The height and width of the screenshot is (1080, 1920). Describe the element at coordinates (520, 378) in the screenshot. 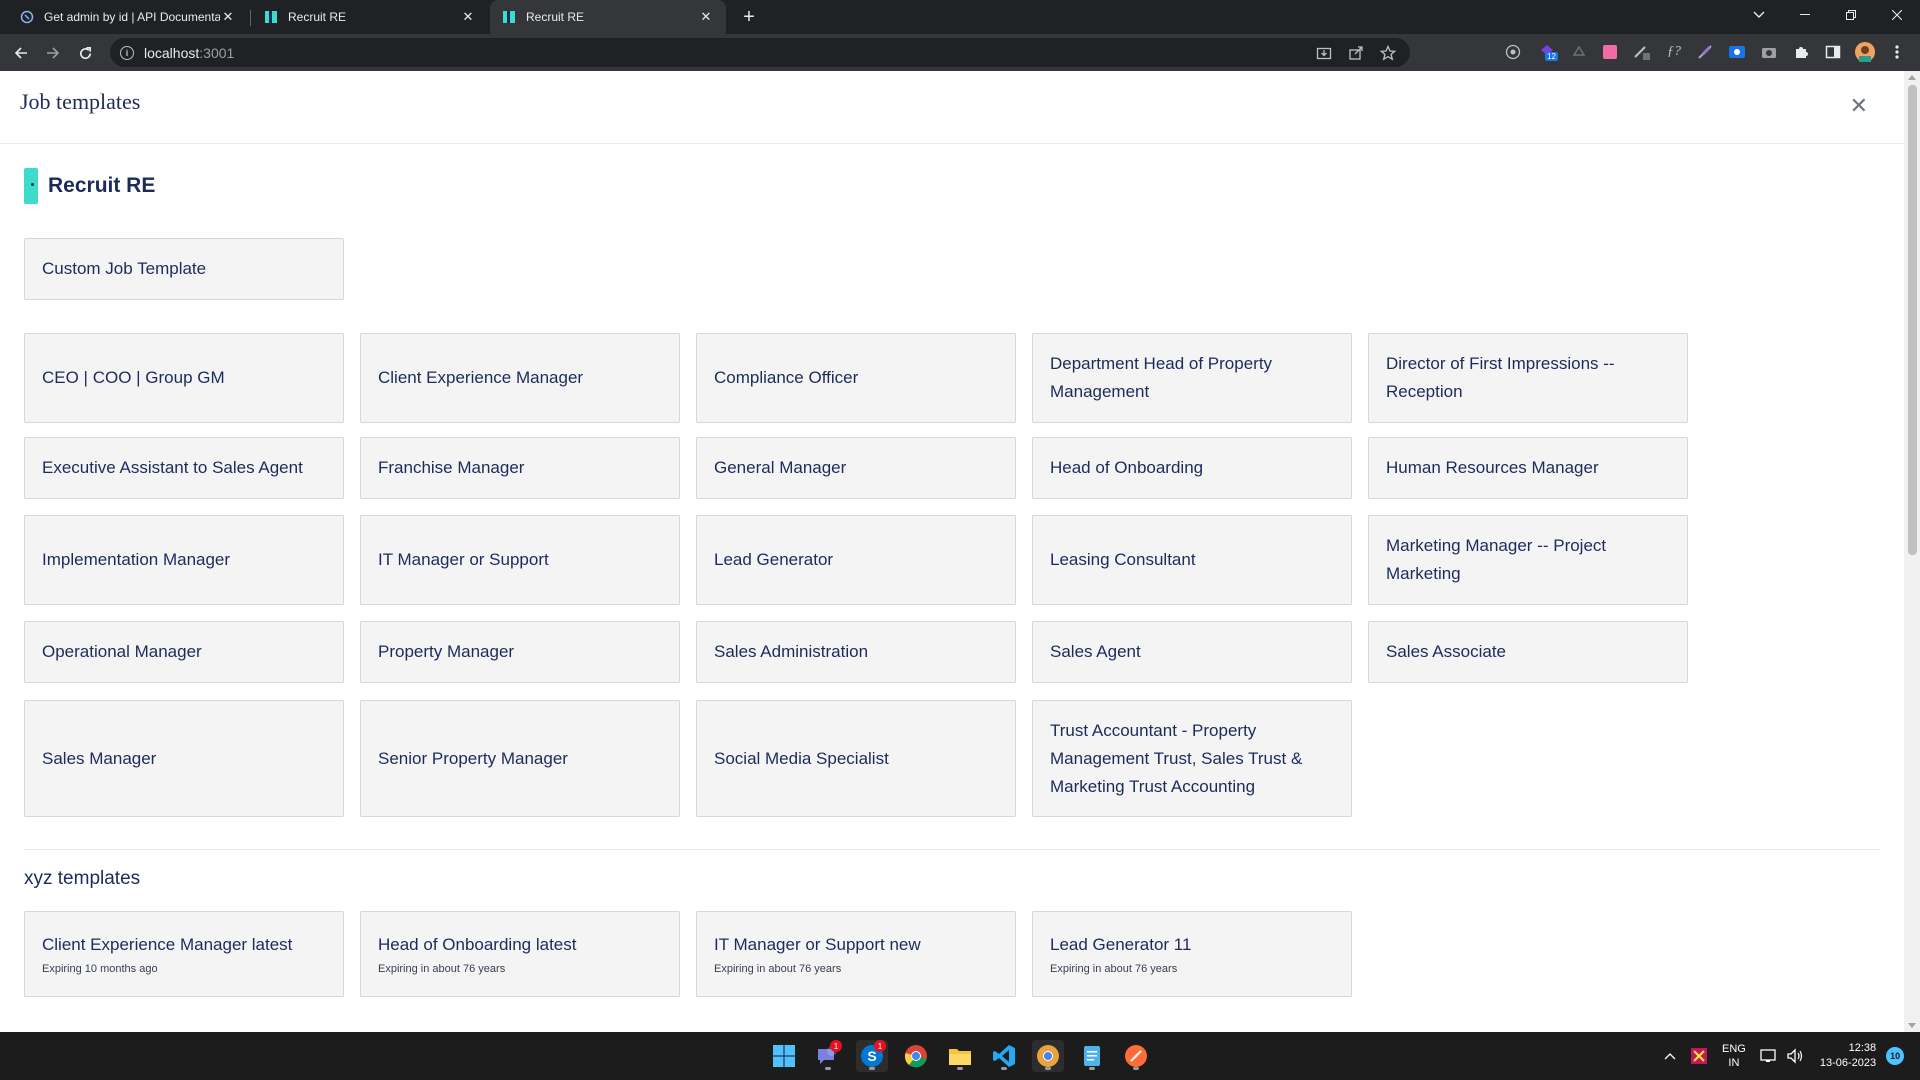

I see `template-card: Client Experience Manager` at that location.